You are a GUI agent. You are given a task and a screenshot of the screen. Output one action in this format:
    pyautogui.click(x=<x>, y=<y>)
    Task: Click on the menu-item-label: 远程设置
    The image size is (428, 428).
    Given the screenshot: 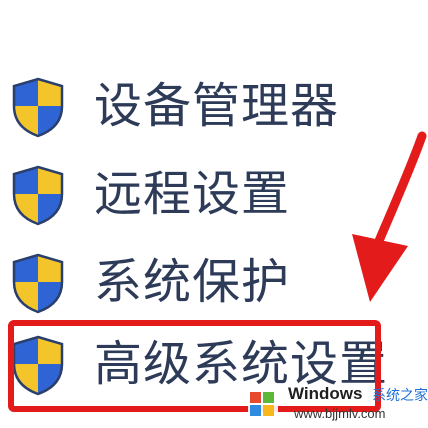 What is the action you would take?
    pyautogui.click(x=192, y=194)
    